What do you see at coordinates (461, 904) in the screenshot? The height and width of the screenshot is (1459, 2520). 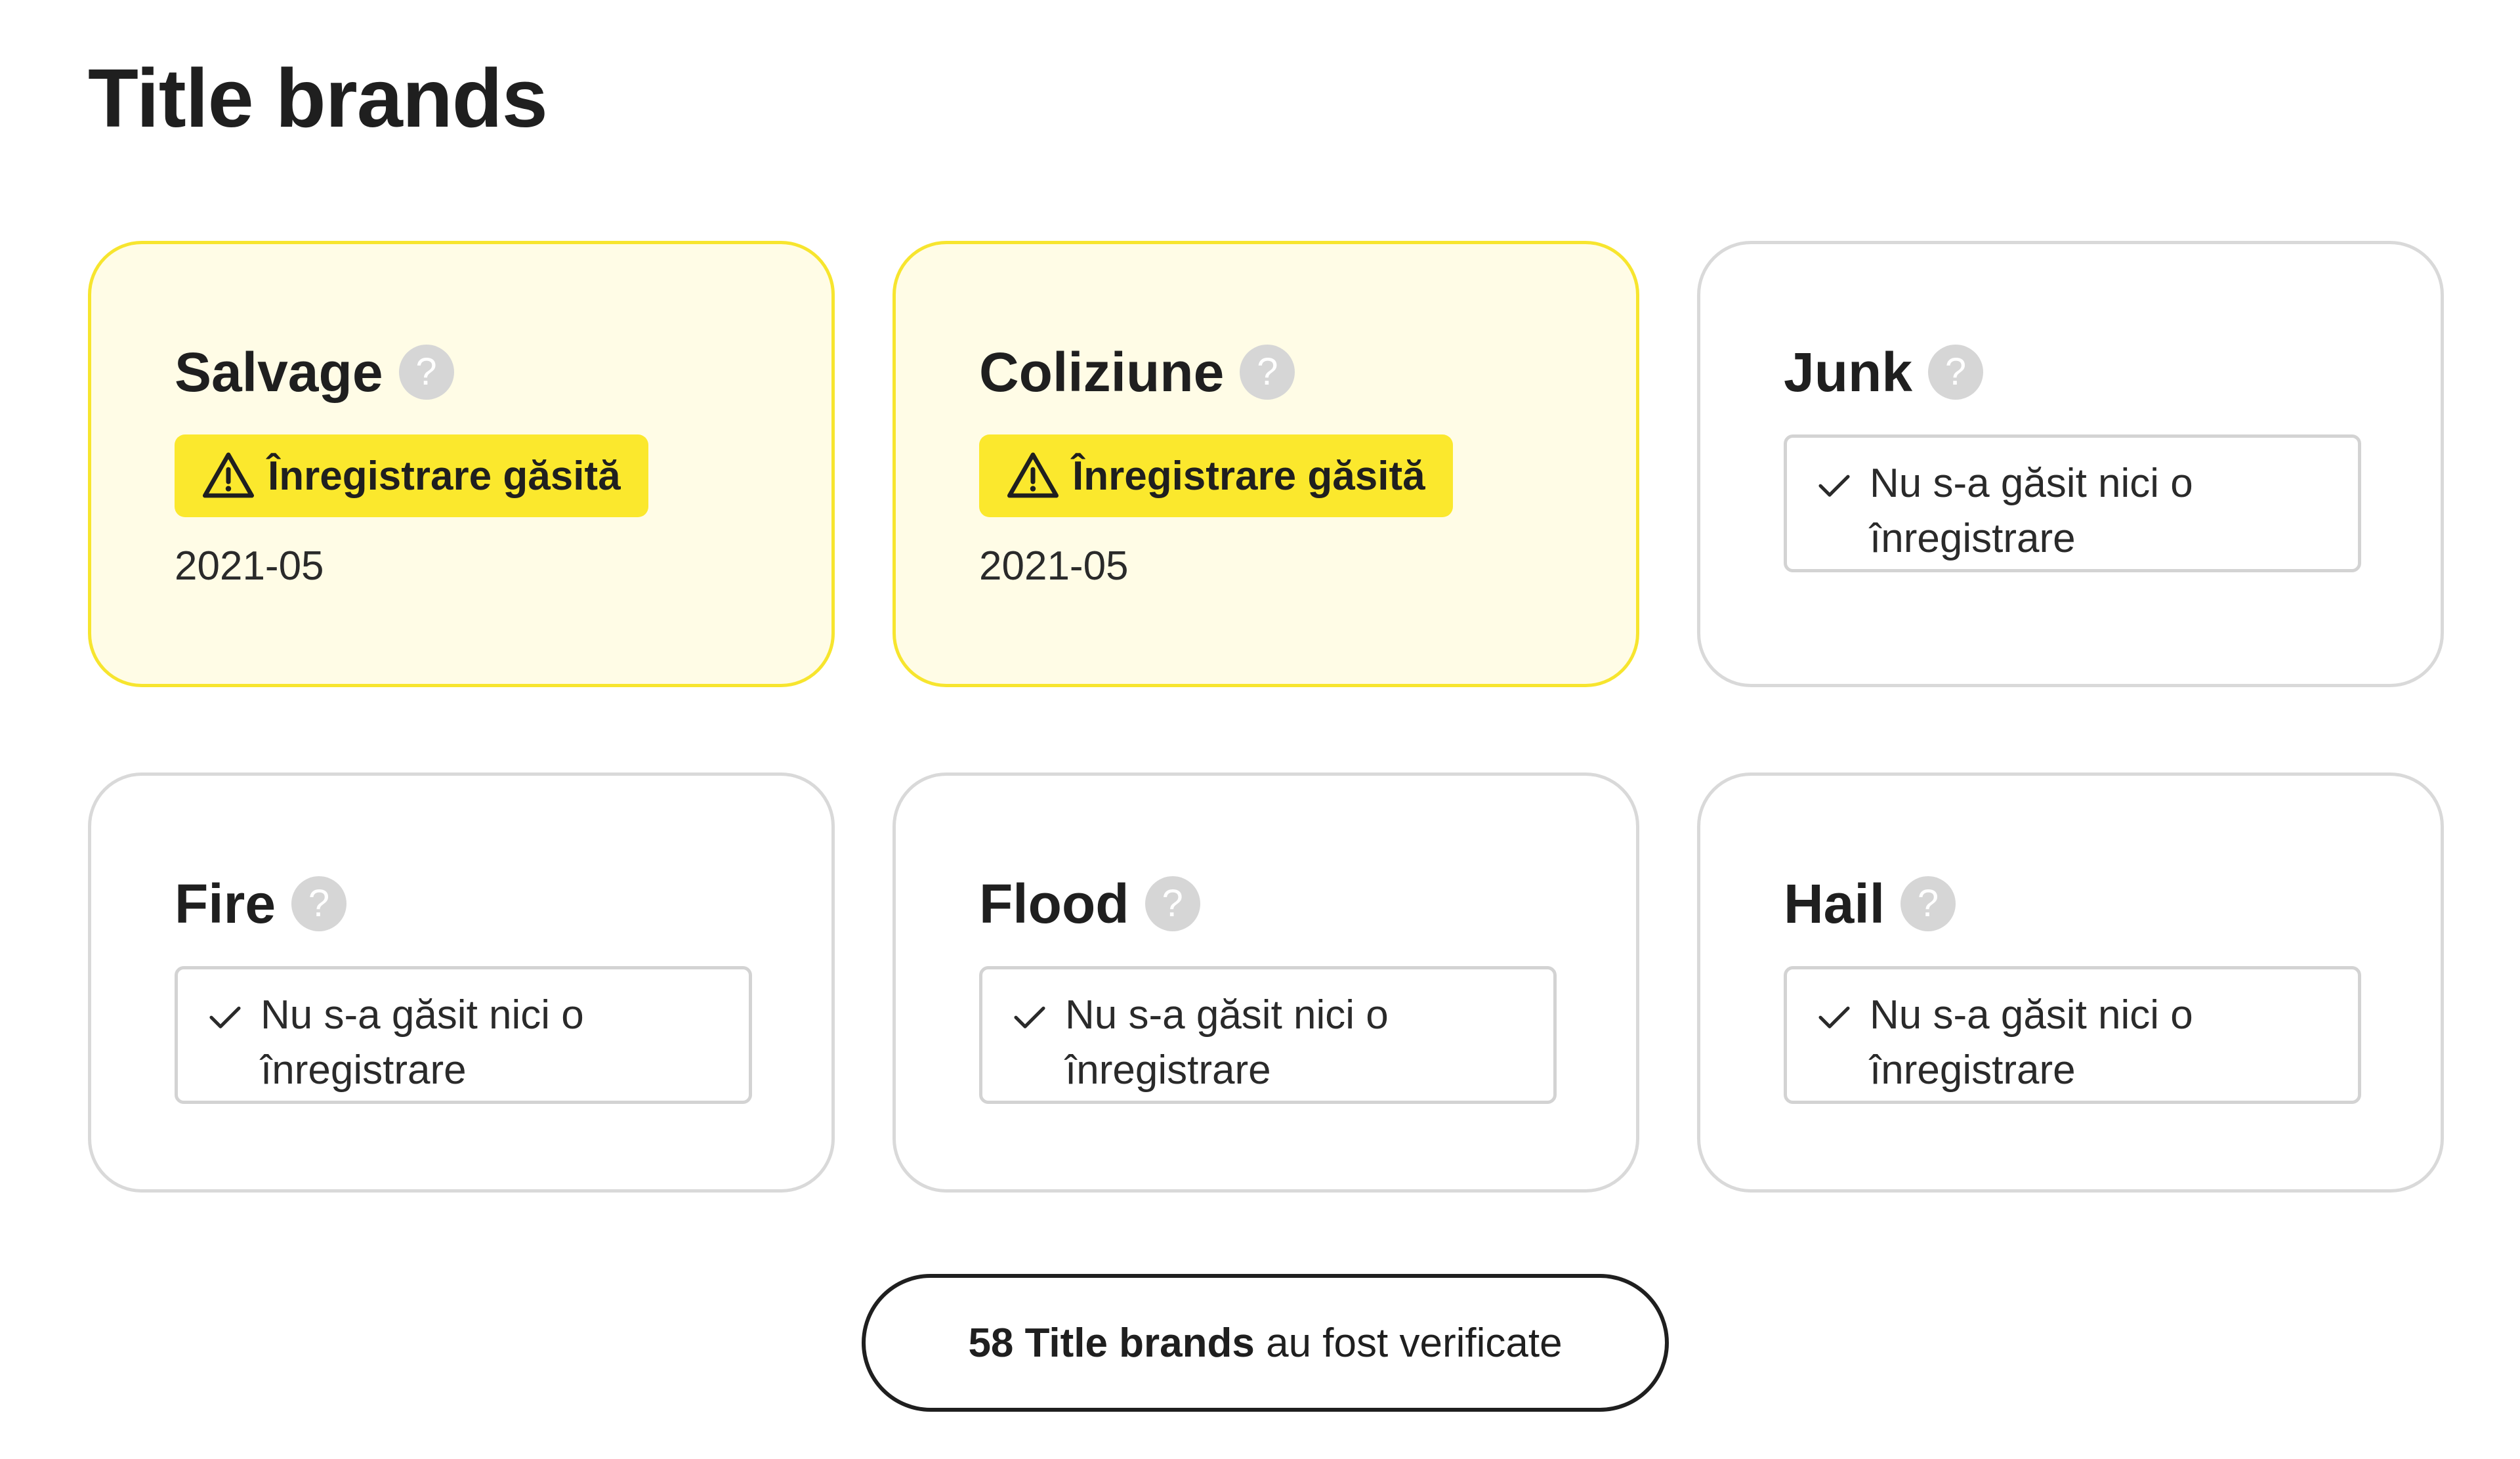 I see `card-header: Fire ?` at bounding box center [461, 904].